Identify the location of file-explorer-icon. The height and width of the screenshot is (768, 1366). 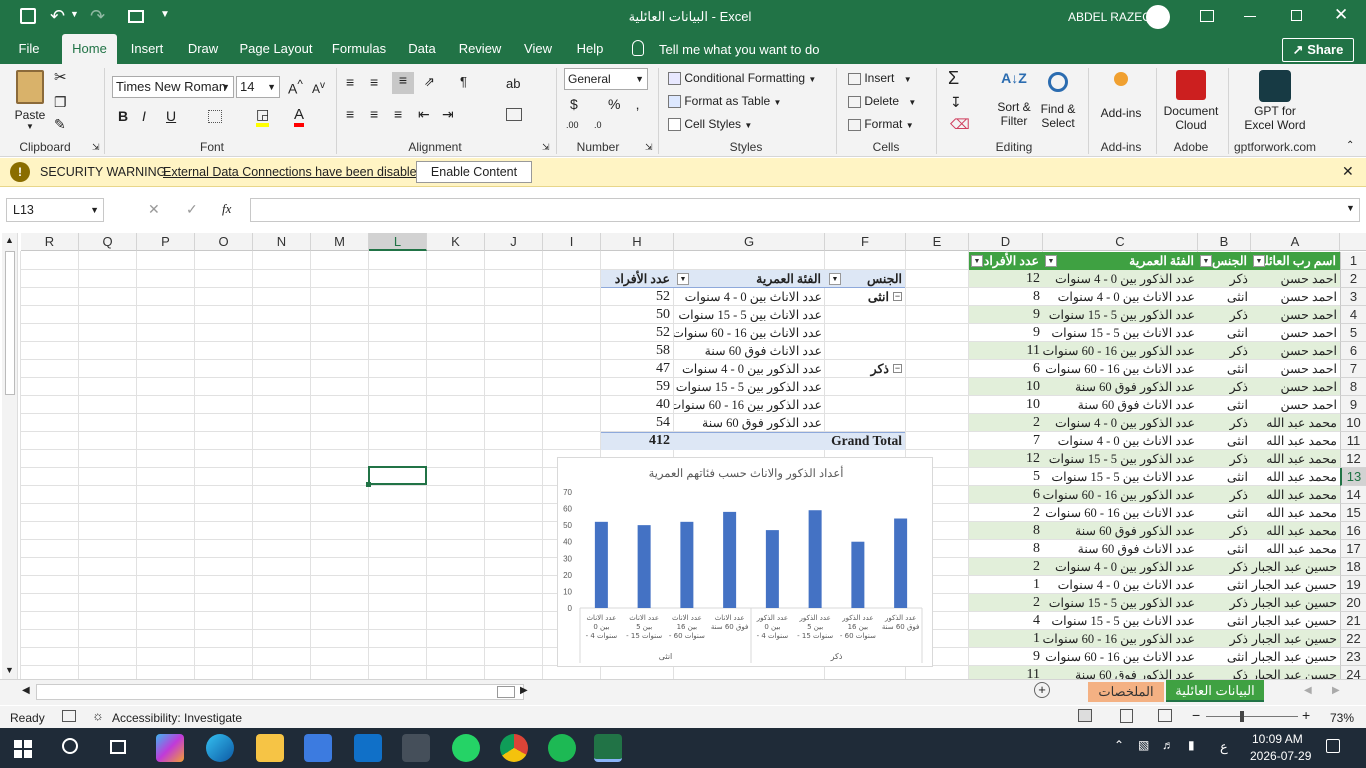
(270, 748).